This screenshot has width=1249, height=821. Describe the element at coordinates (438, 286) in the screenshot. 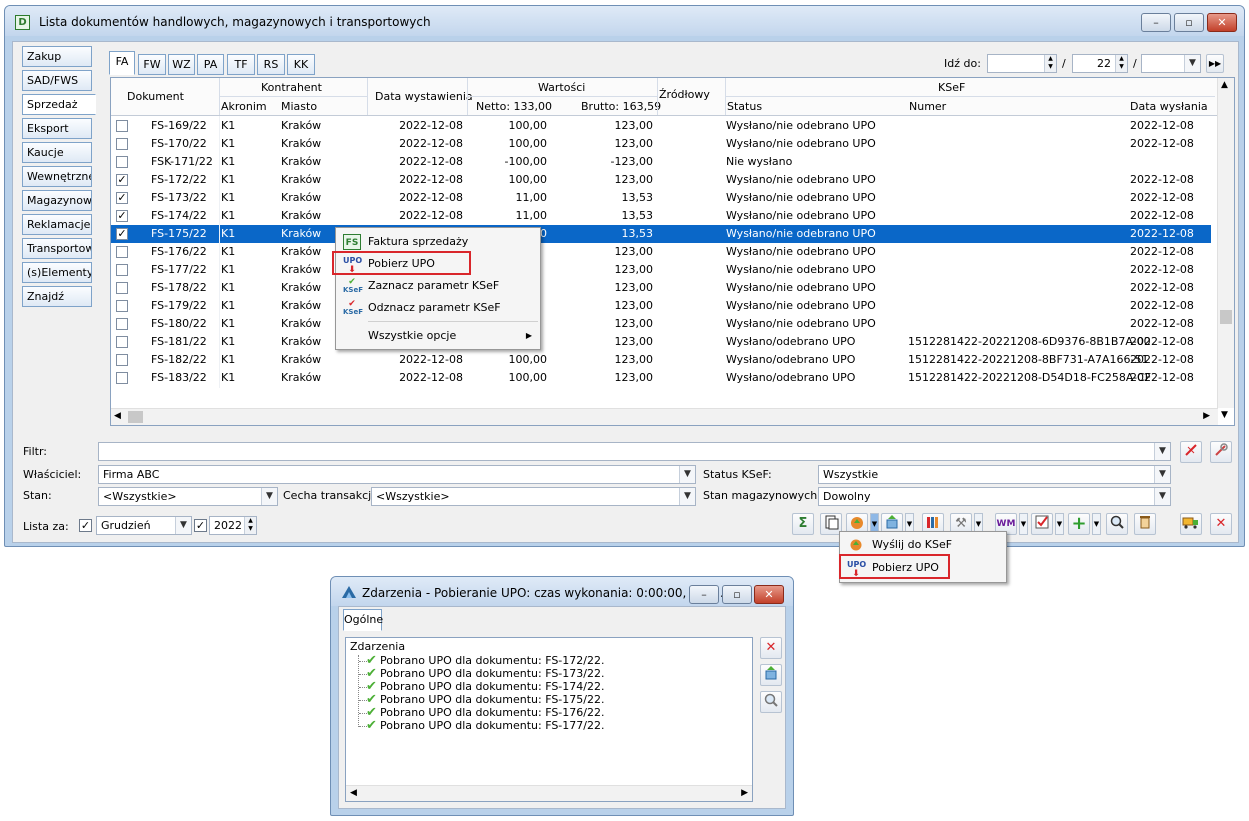

I see `menu-item-zaznacz-ksef: ✔ KSeF Zaznacz parametr KSeF` at that location.